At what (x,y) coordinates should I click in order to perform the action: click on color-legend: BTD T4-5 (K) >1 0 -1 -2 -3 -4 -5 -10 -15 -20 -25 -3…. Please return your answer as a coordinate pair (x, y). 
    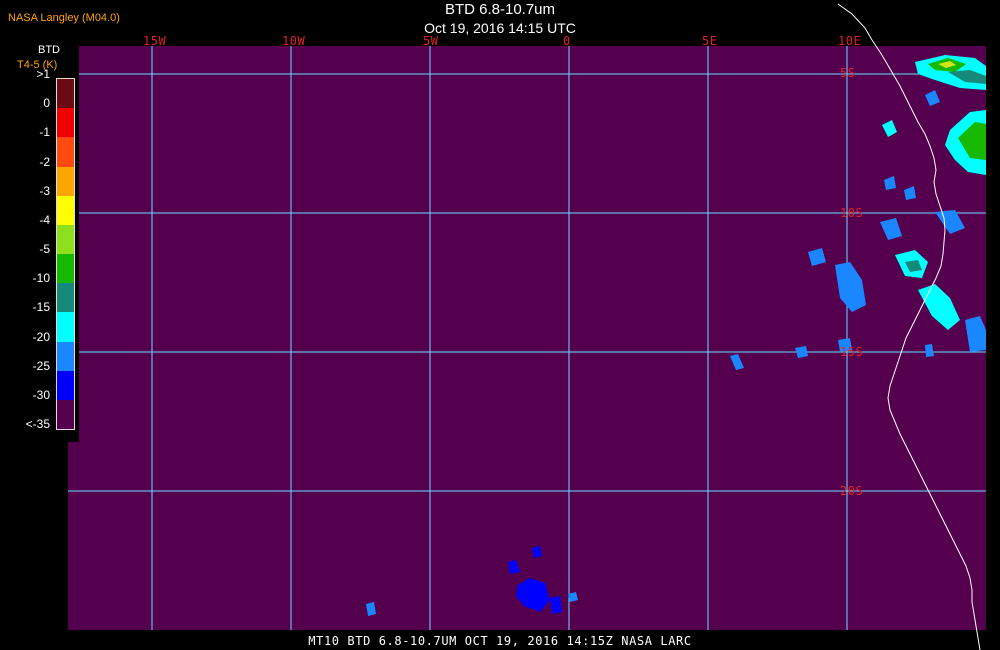
    Looking at the image, I should click on (39, 243).